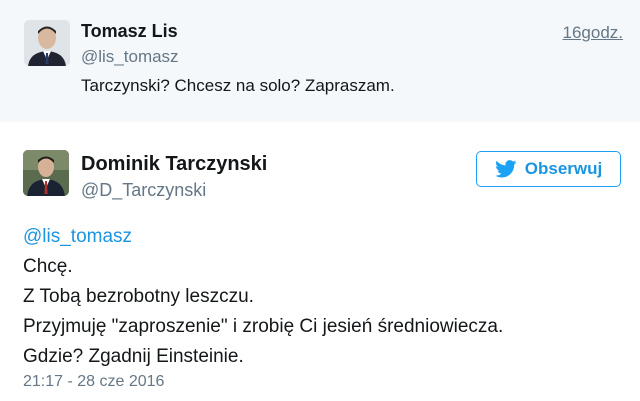 Image resolution: width=640 pixels, height=401 pixels. Describe the element at coordinates (563, 168) in the screenshot. I see `follow-button-label: Obserwuj` at that location.